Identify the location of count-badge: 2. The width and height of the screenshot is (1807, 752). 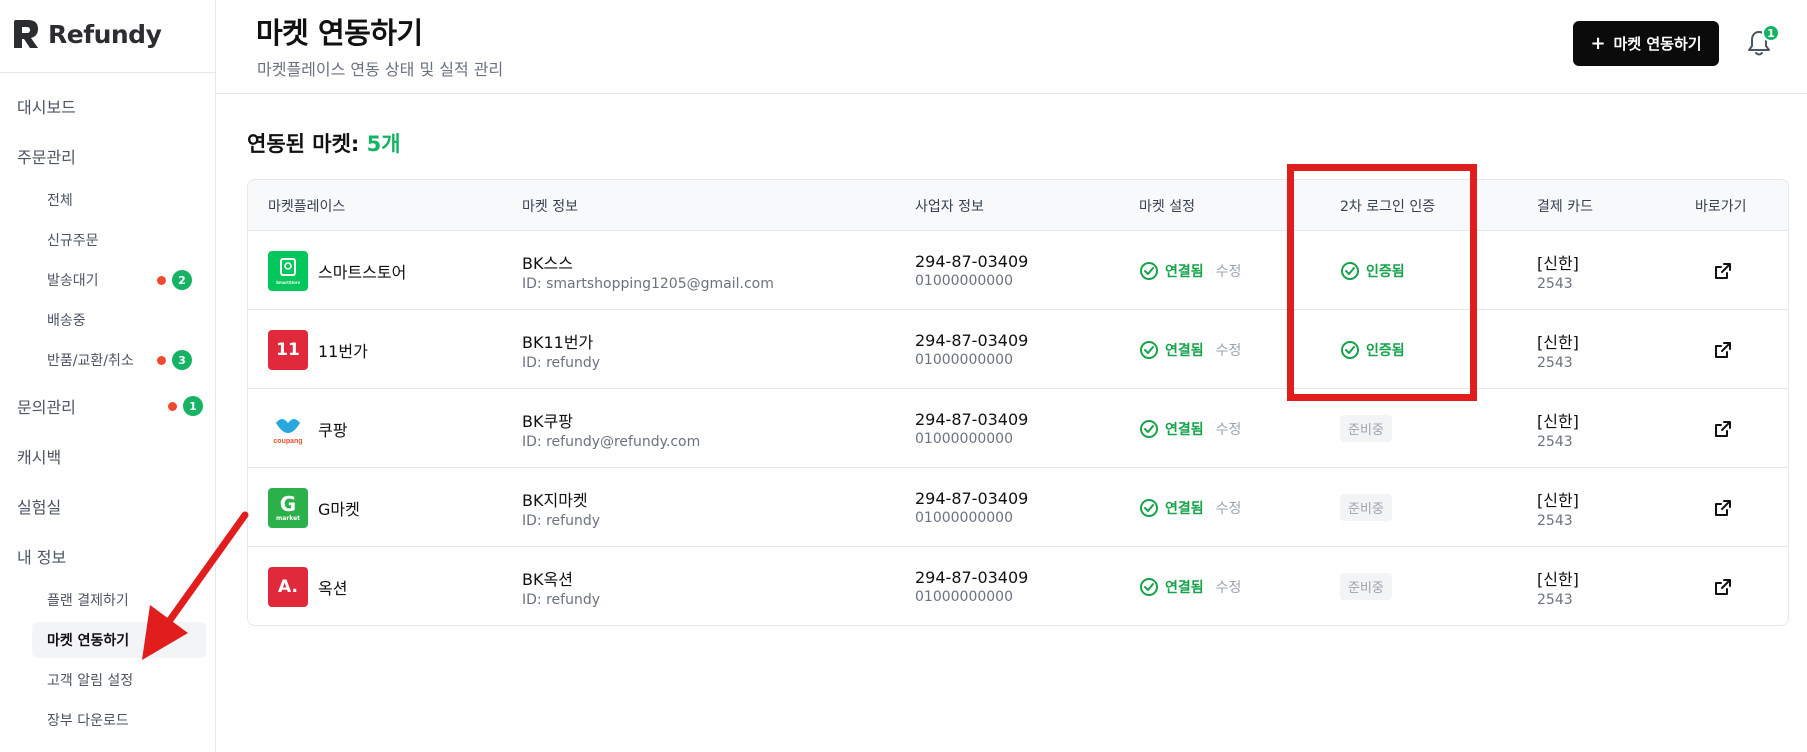
(182, 280).